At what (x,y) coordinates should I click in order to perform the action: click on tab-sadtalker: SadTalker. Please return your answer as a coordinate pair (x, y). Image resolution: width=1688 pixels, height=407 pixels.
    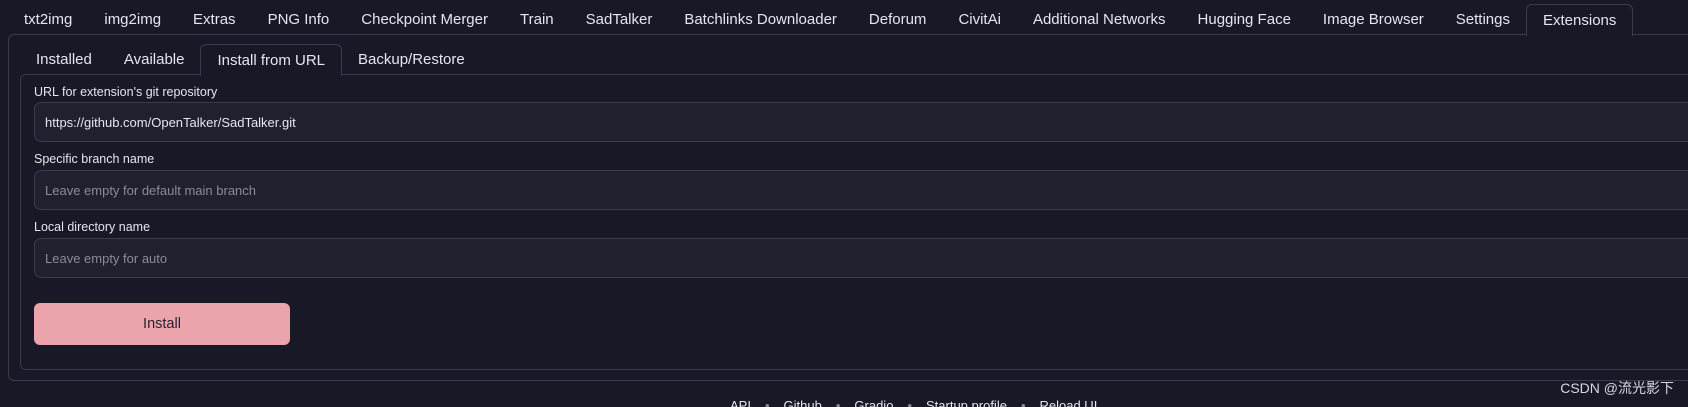
    Looking at the image, I should click on (619, 19).